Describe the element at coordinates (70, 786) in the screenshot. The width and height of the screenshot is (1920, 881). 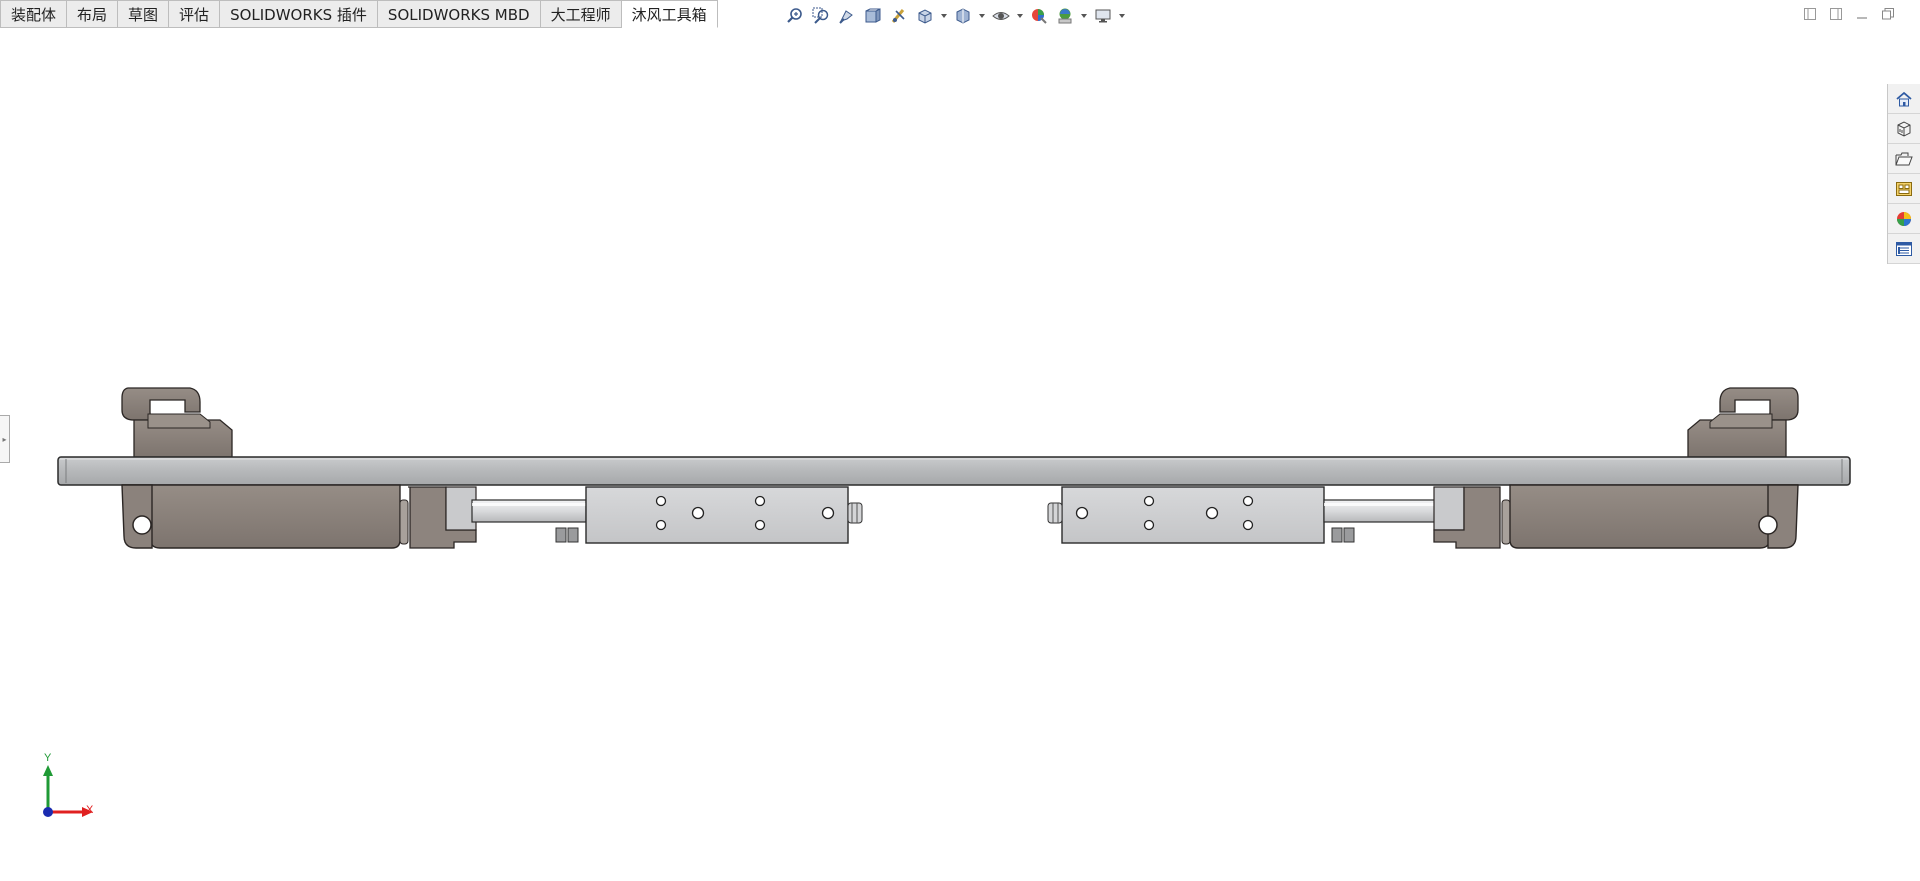
I see `reference-triad: Y X` at that location.